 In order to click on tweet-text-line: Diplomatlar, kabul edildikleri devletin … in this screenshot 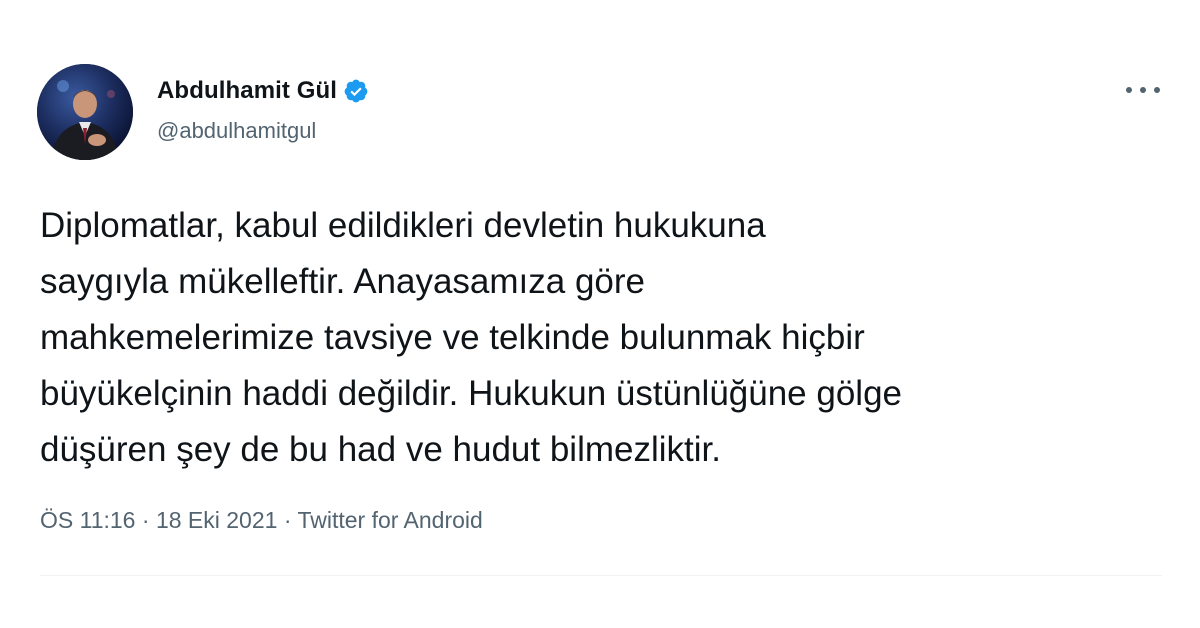, I will do `click(403, 225)`.